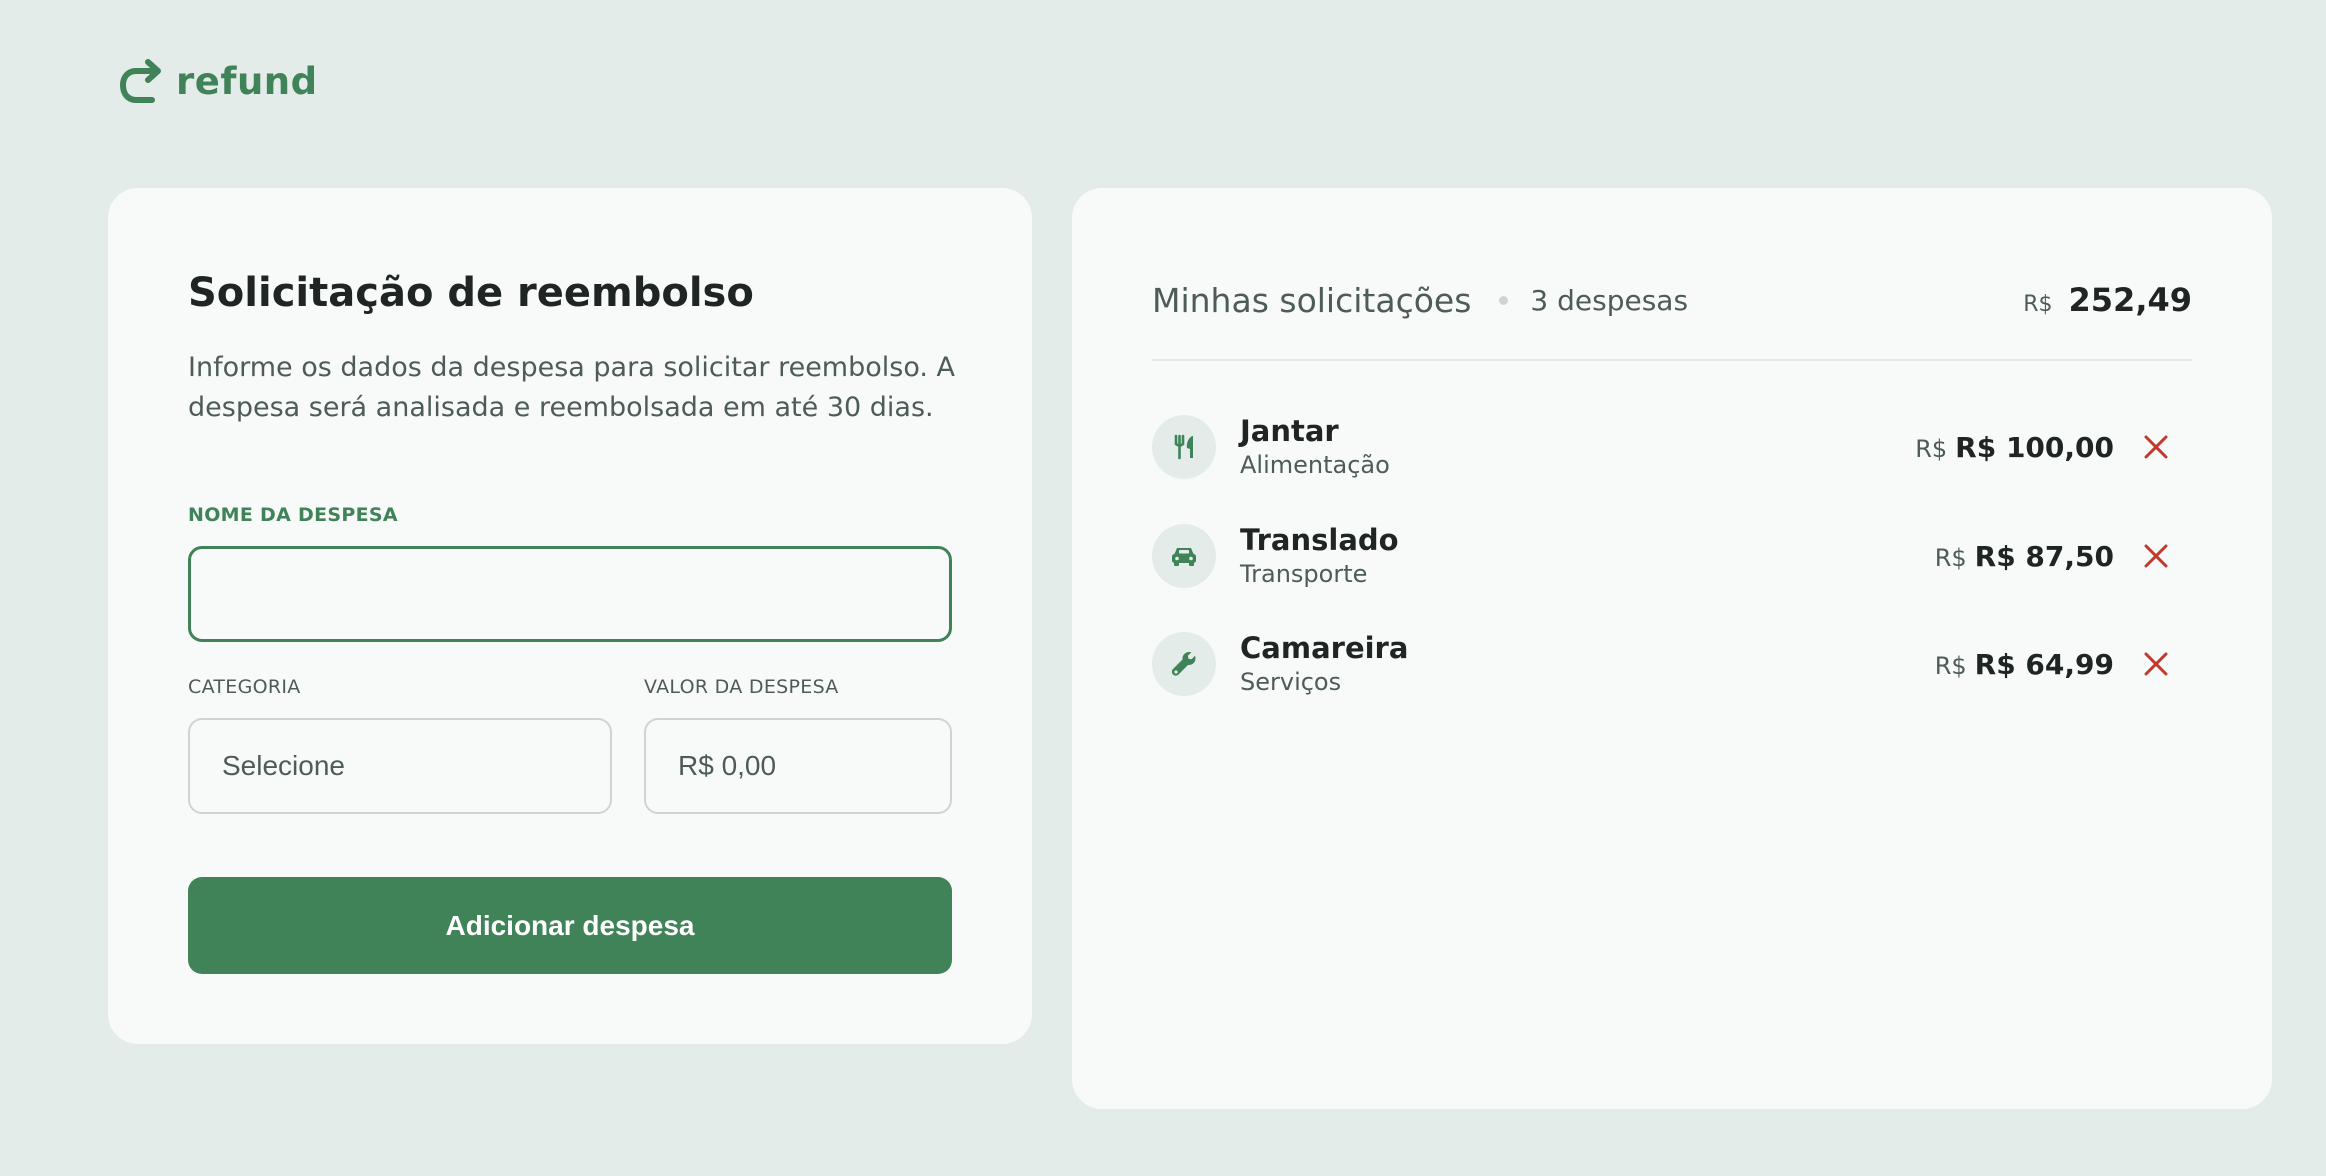 This screenshot has height=1176, width=2326. What do you see at coordinates (1672, 447) in the screenshot?
I see `expense-item: Jantar Alimentação R$ R$ 100,00` at bounding box center [1672, 447].